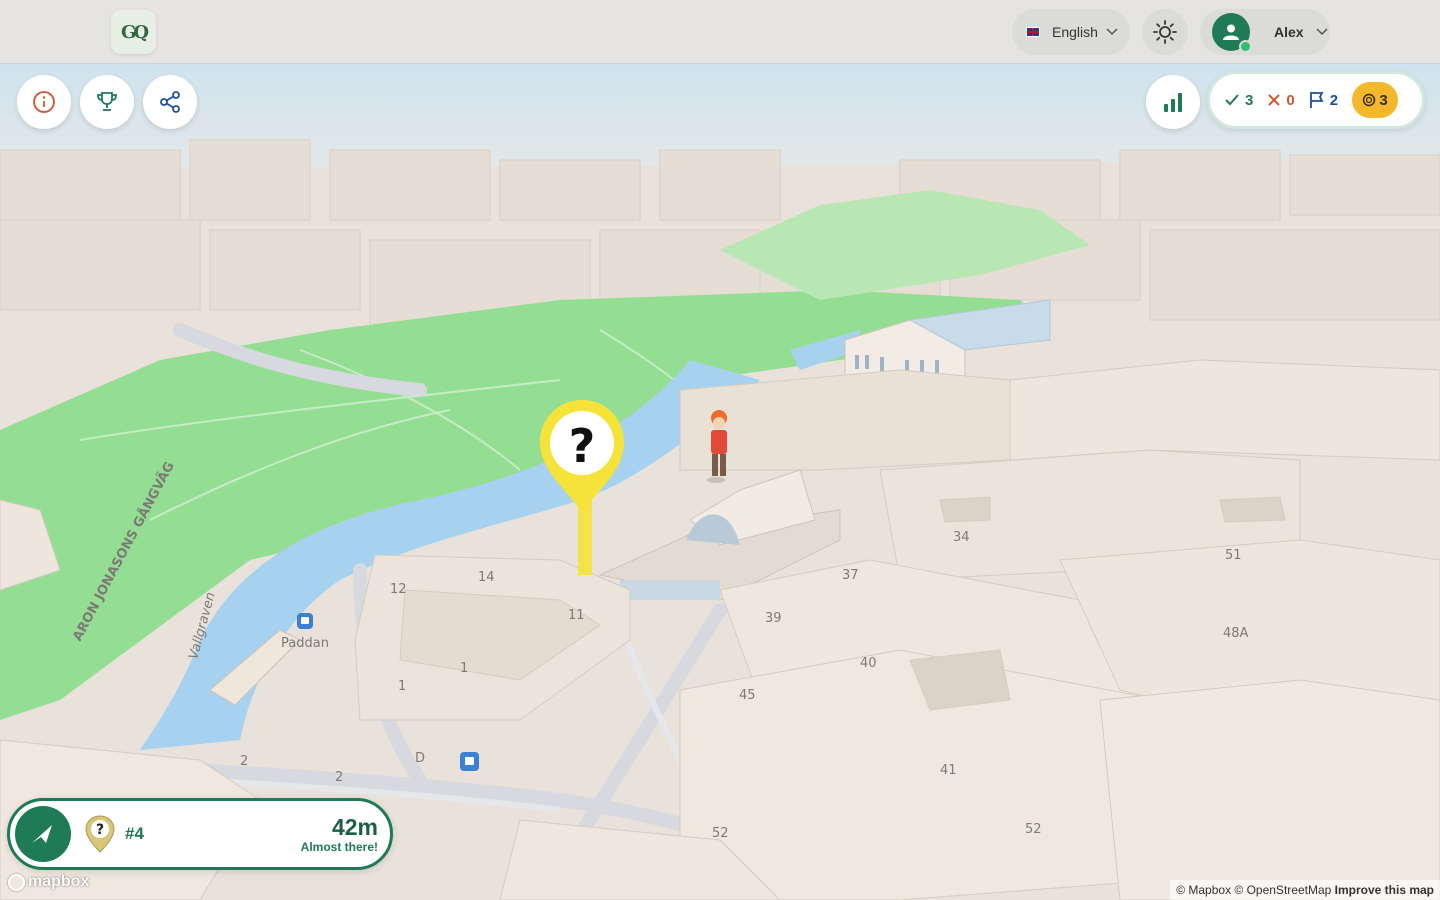  I want to click on check-icon, so click(1232, 100).